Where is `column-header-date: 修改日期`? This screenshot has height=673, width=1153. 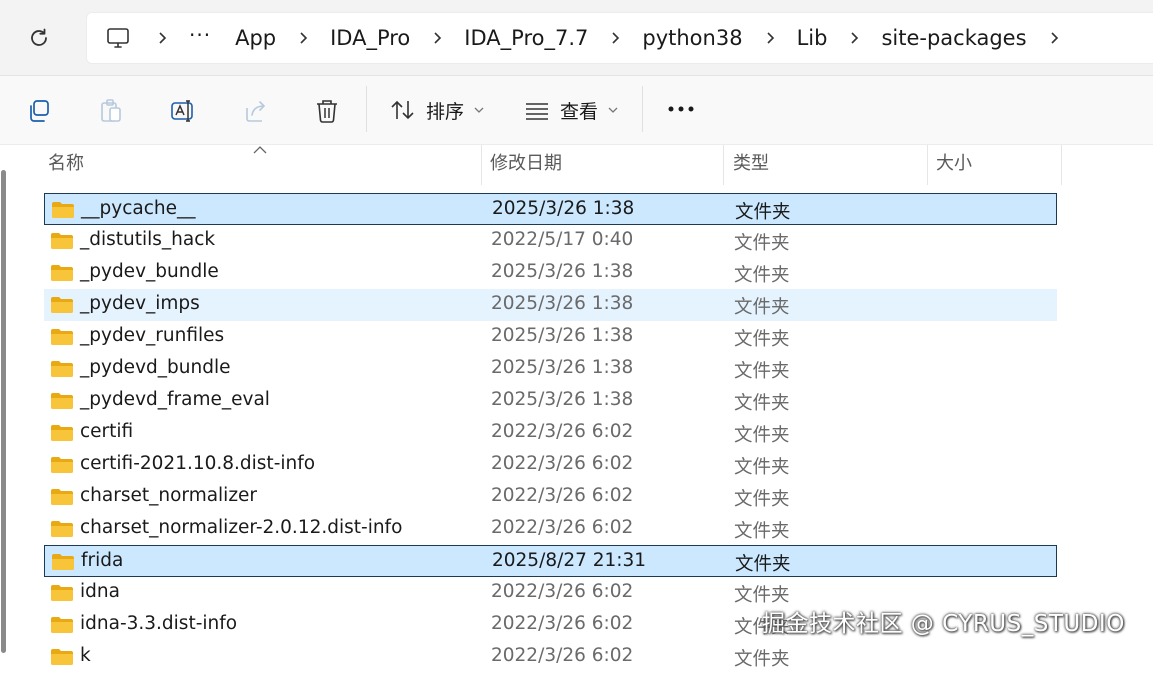
column-header-date: 修改日期 is located at coordinates (603, 165).